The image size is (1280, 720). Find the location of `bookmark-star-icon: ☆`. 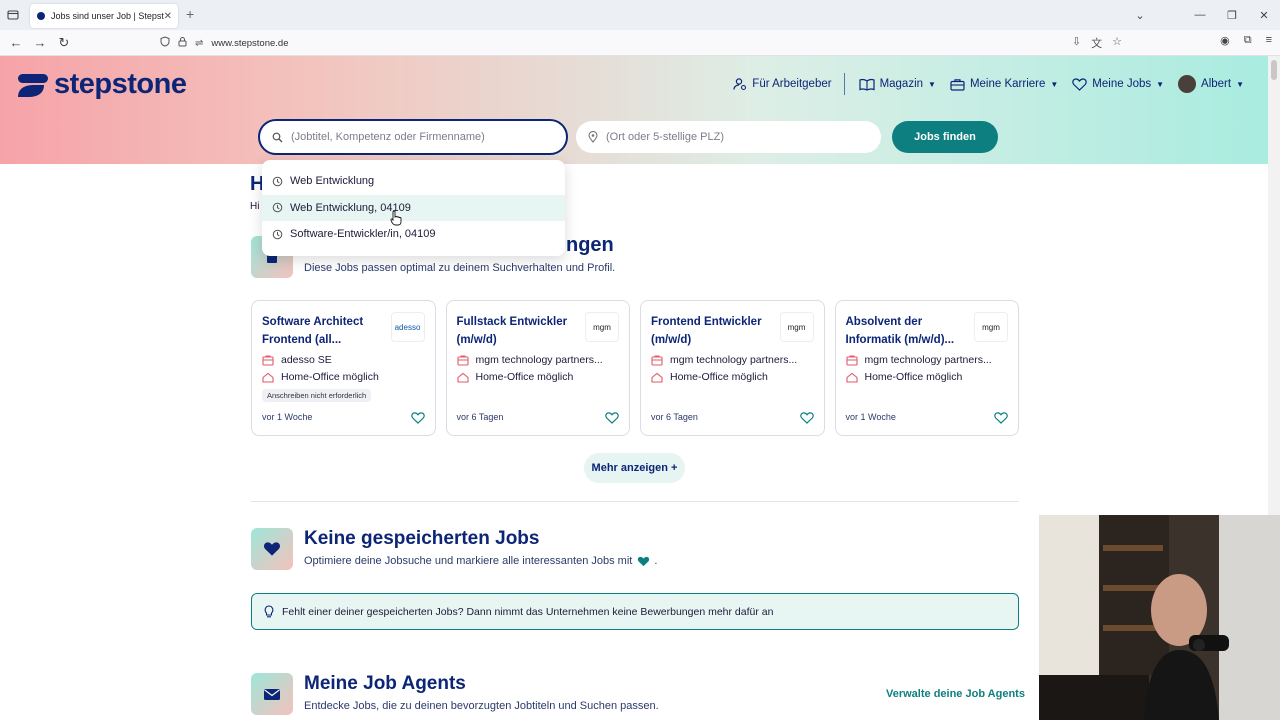

bookmark-star-icon: ☆ is located at coordinates (1117, 43).